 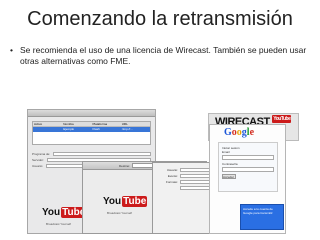 I want to click on field-label: Evento:, so click(x=172, y=176).